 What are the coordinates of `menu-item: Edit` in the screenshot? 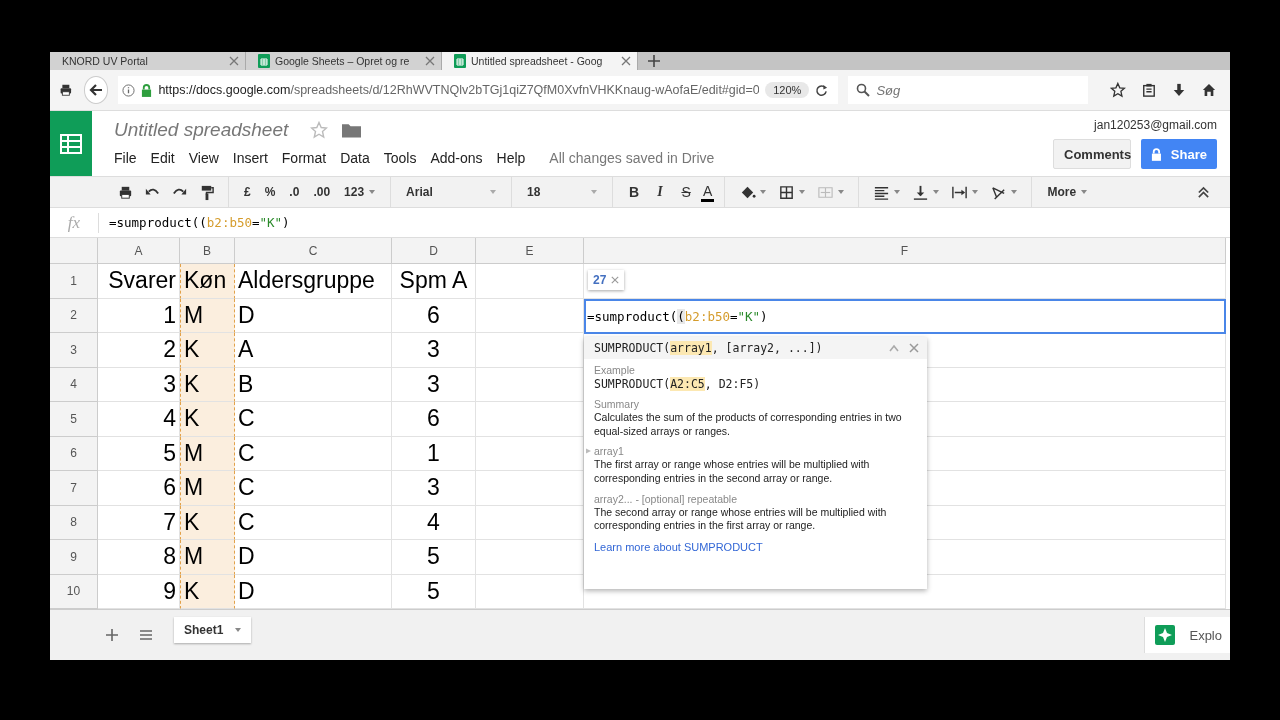 It's located at (162, 158).